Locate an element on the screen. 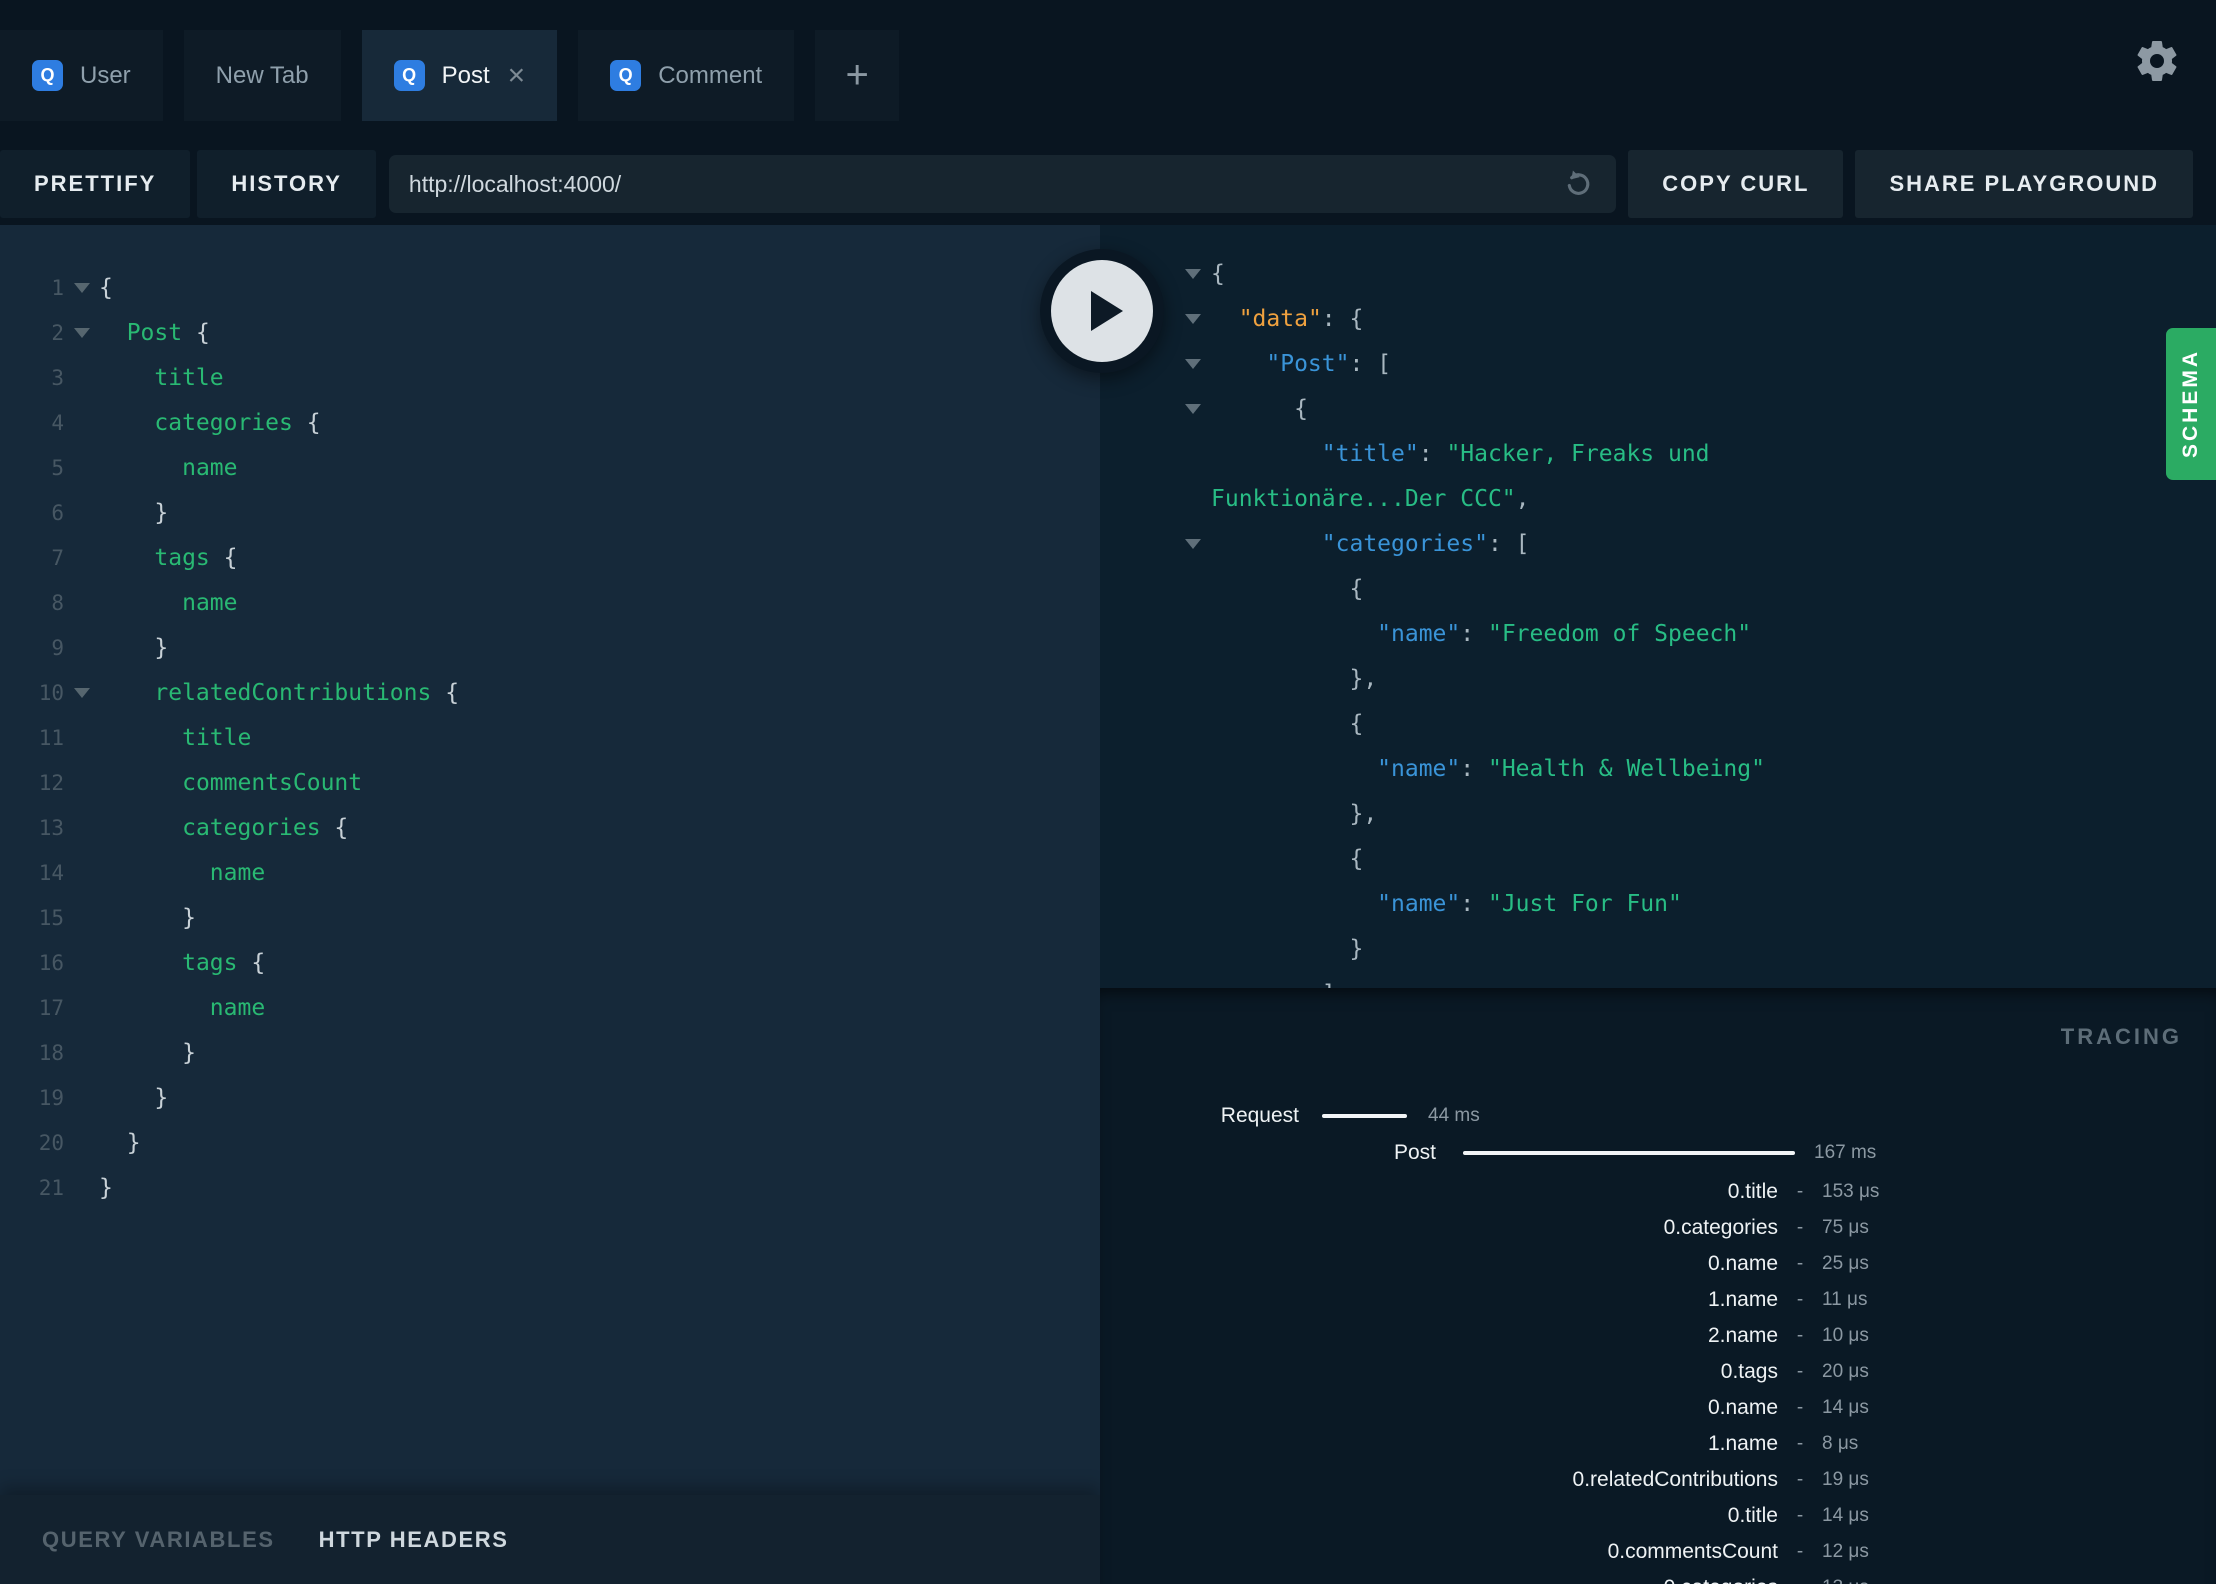 This screenshot has width=2216, height=1584. response-line: } is located at coordinates (1658, 948).